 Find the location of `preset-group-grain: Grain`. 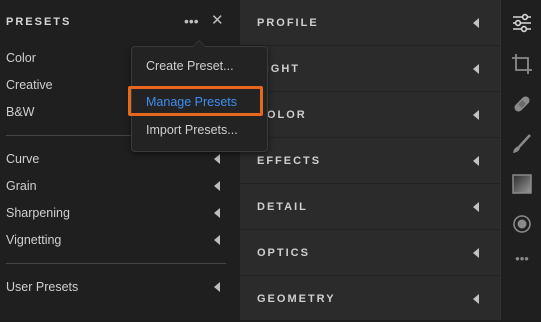

preset-group-grain: Grain is located at coordinates (116, 186).